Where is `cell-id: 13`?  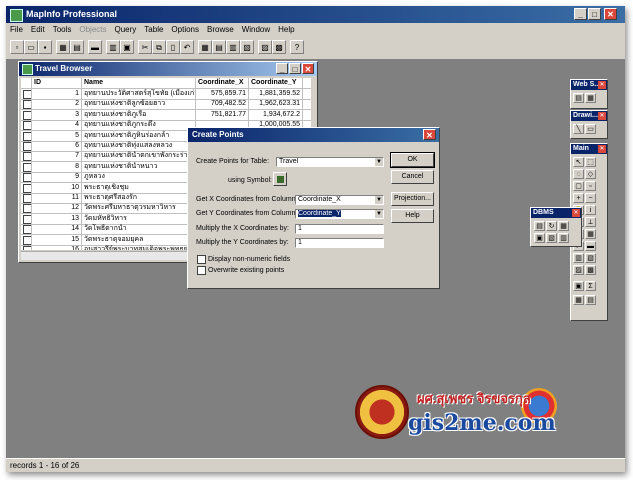
cell-id: 13 is located at coordinates (57, 218).